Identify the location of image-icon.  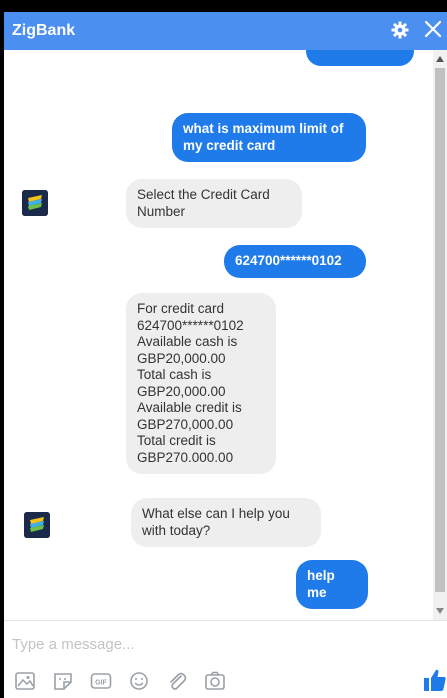
(25, 681).